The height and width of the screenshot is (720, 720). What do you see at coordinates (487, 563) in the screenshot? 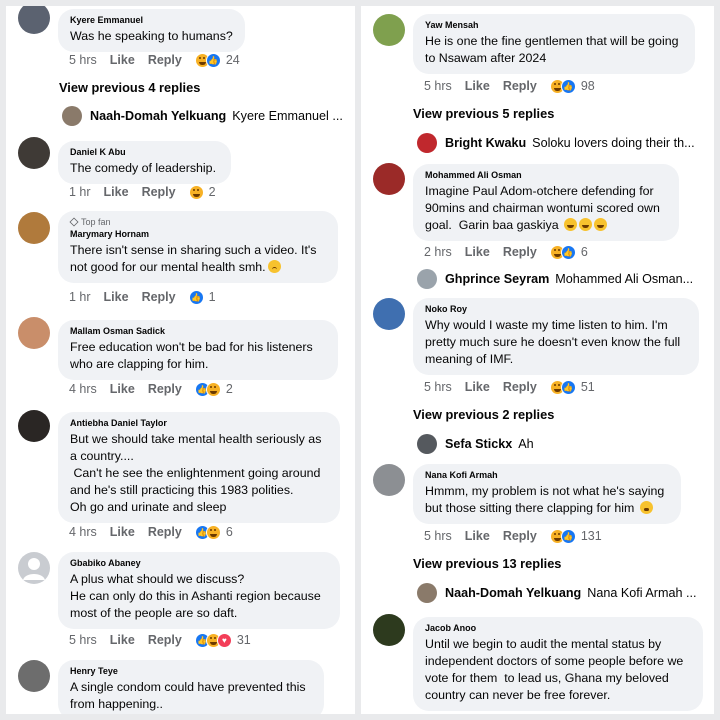
I see `view-previous-replies-link: View previous 13 replies` at bounding box center [487, 563].